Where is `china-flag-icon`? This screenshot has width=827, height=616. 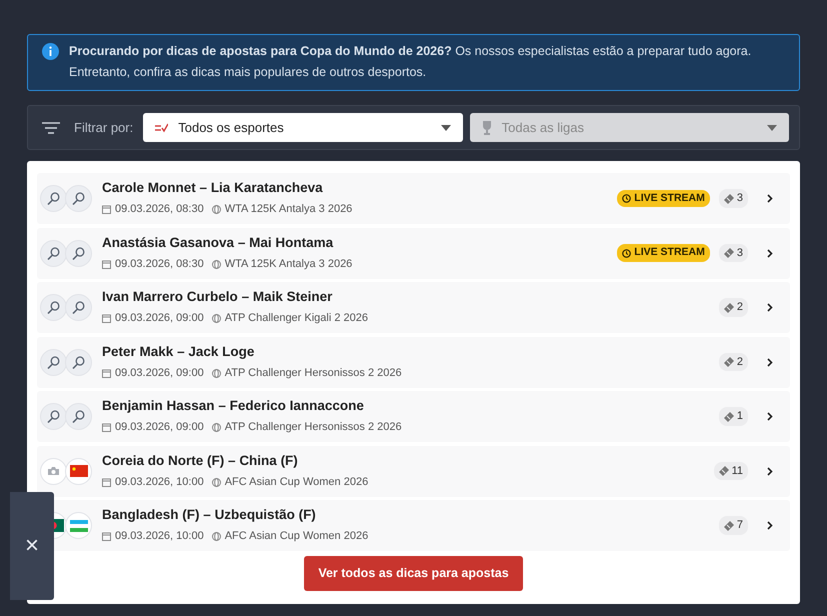
china-flag-icon is located at coordinates (78, 471).